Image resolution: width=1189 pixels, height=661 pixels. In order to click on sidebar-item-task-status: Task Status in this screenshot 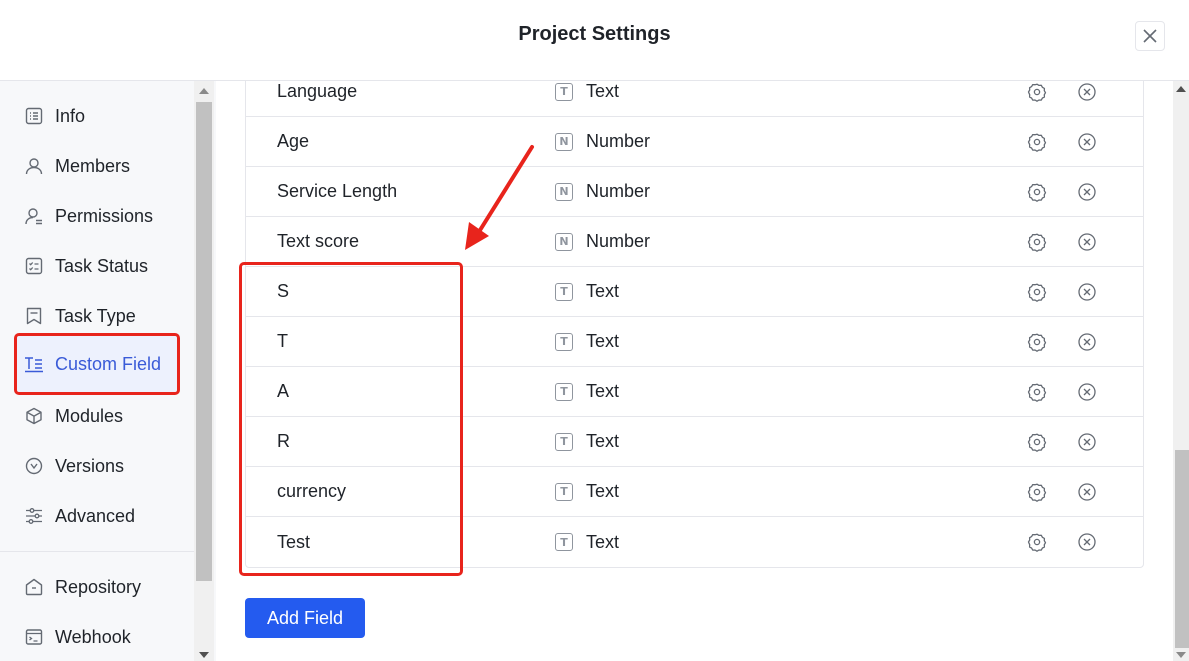, I will do `click(97, 266)`.